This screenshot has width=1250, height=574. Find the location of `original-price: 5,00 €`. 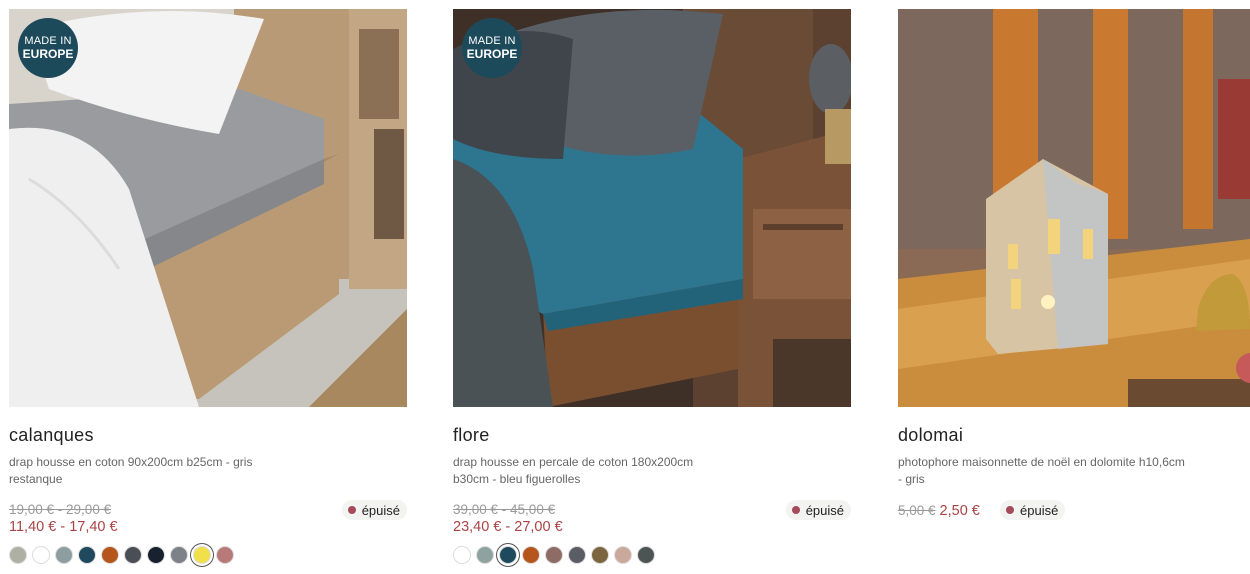

original-price: 5,00 € is located at coordinates (917, 510).